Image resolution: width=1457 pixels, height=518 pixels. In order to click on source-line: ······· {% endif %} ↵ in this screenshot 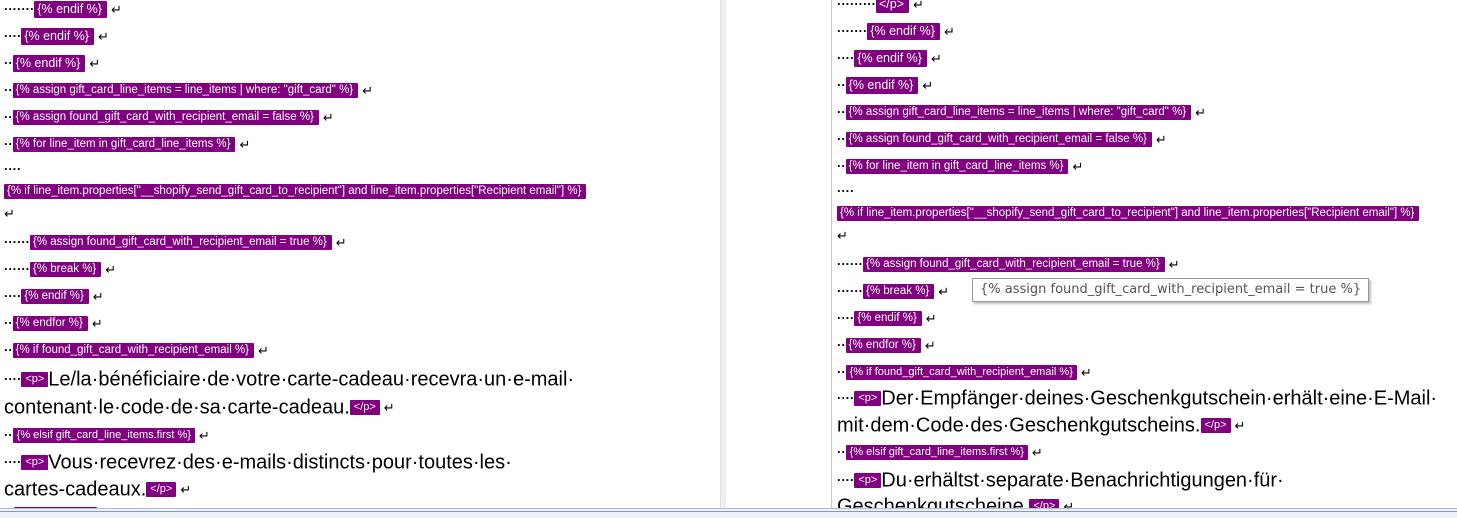, I will do `click(63, 10)`.